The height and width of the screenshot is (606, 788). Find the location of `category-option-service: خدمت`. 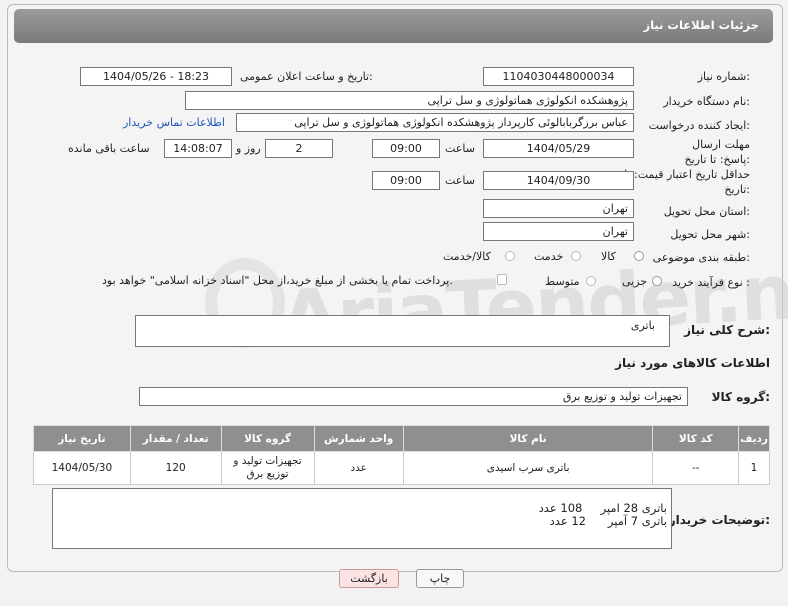

category-option-service: خدمت is located at coordinates (549, 256).